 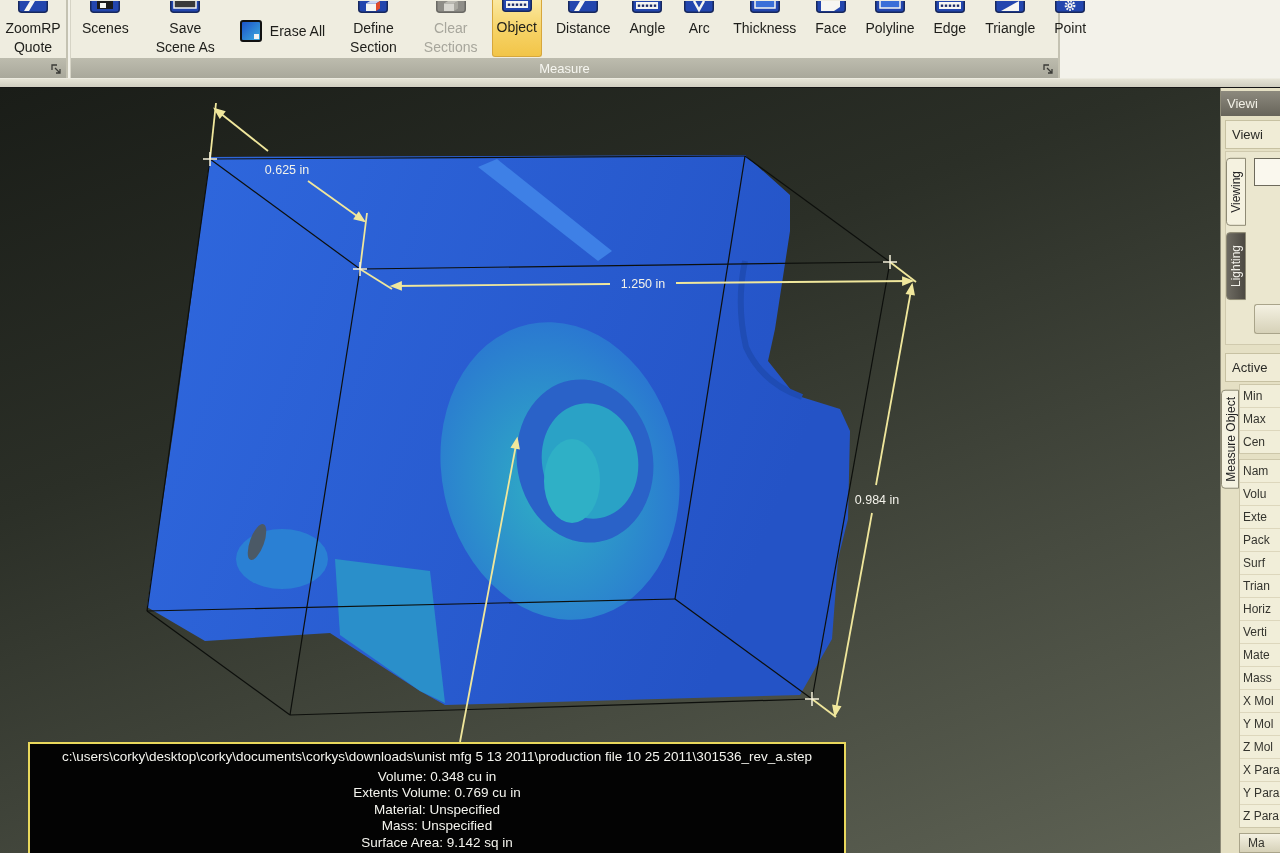 What do you see at coordinates (282, 31) in the screenshot?
I see `ribbon-button: Erase All` at bounding box center [282, 31].